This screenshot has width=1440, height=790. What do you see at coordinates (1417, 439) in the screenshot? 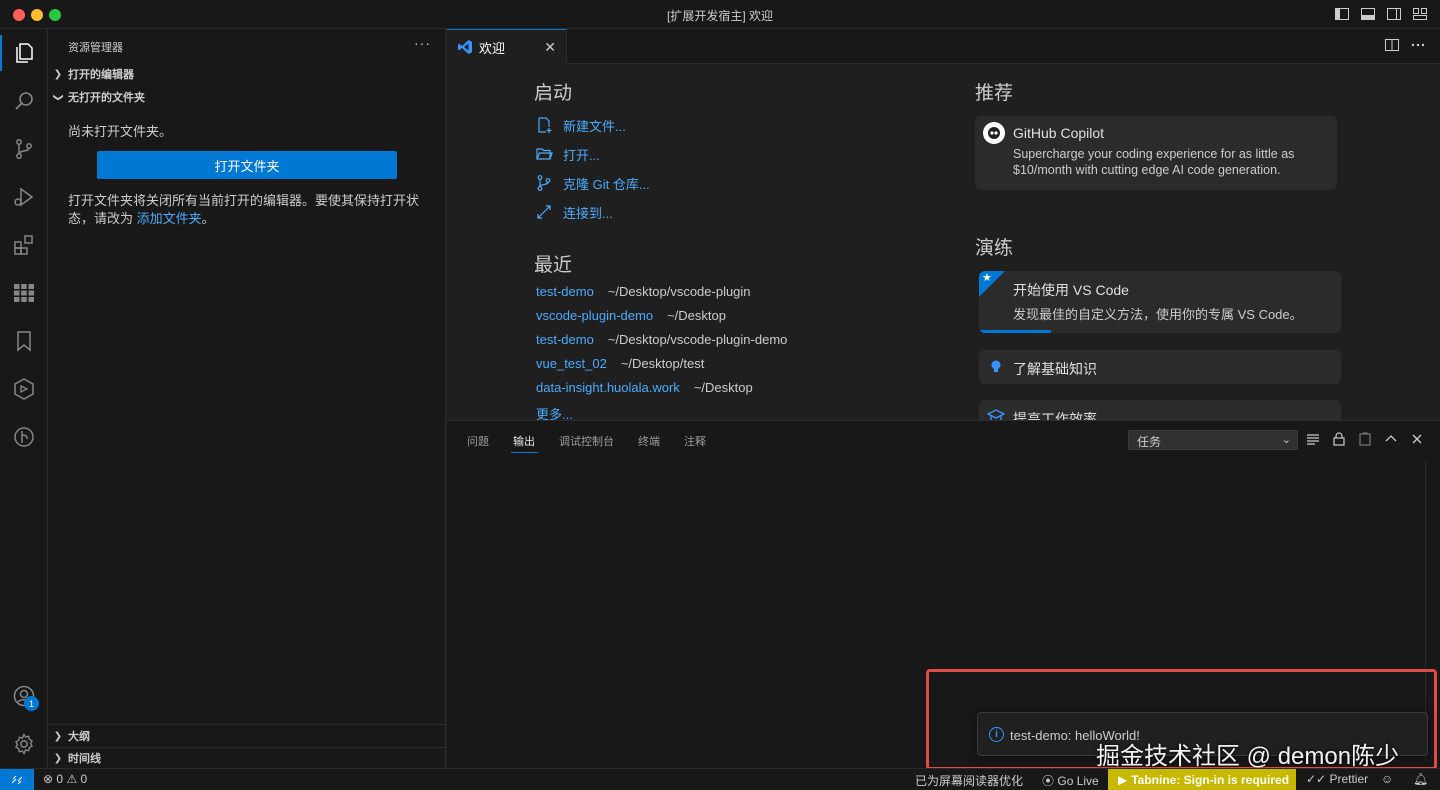
I see `close-panel-icon` at bounding box center [1417, 439].